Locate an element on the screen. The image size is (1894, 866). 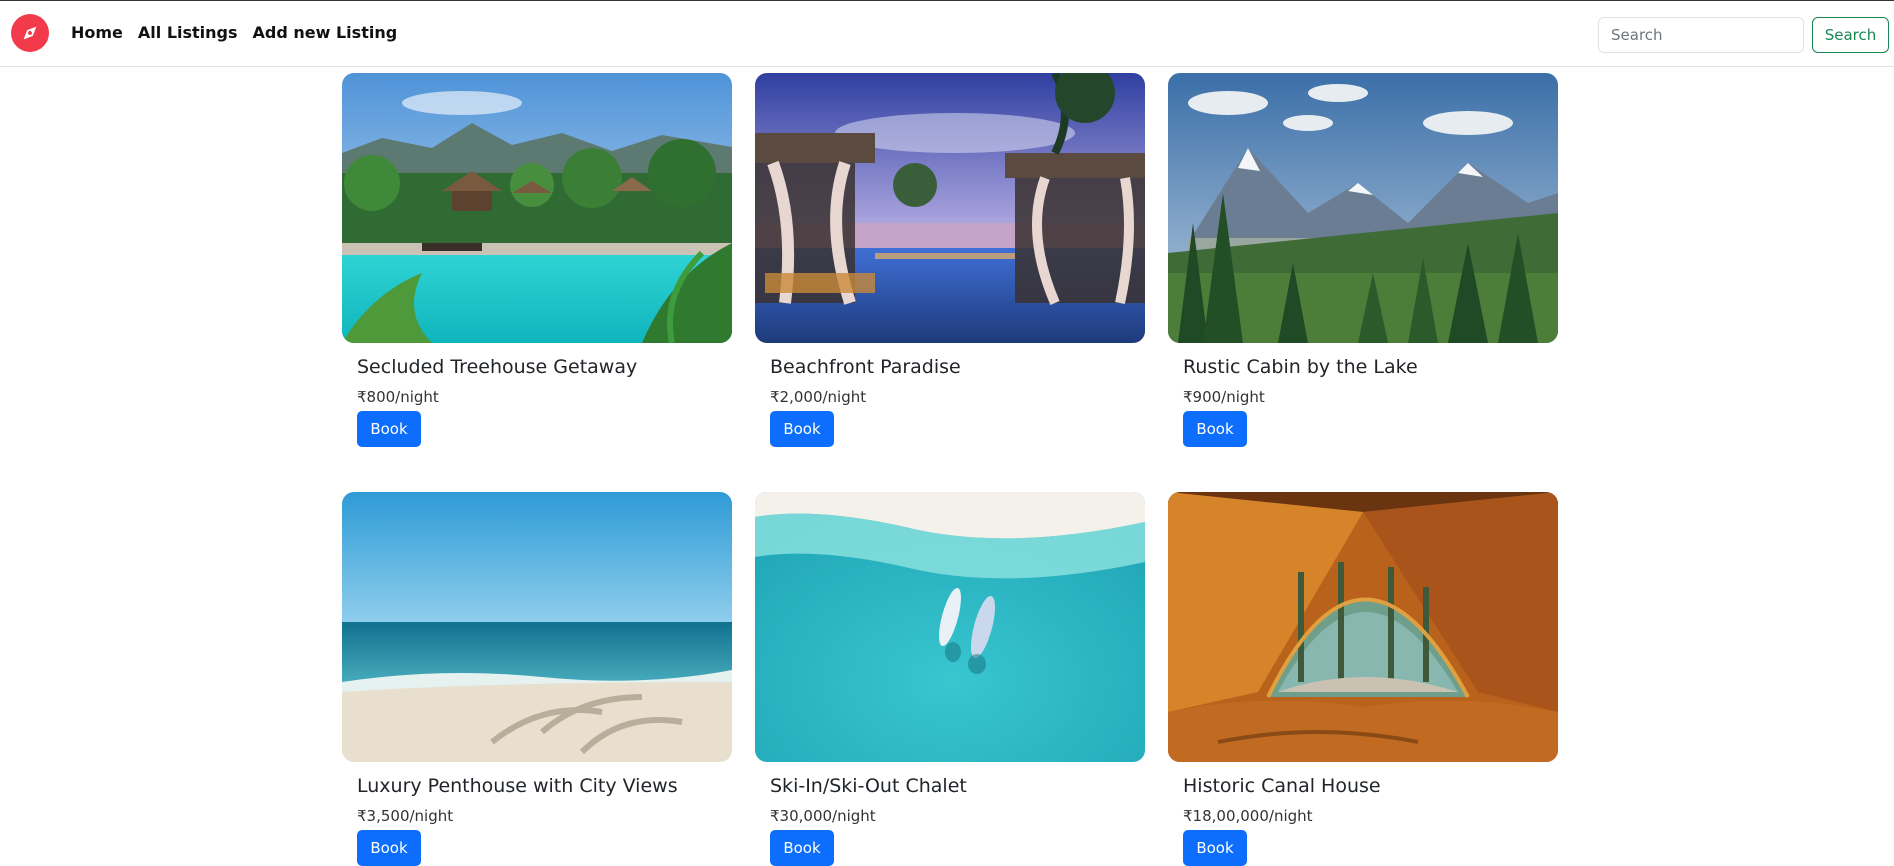
listing-title: Ski-In/Ski-Out Chalet is located at coordinates (868, 786).